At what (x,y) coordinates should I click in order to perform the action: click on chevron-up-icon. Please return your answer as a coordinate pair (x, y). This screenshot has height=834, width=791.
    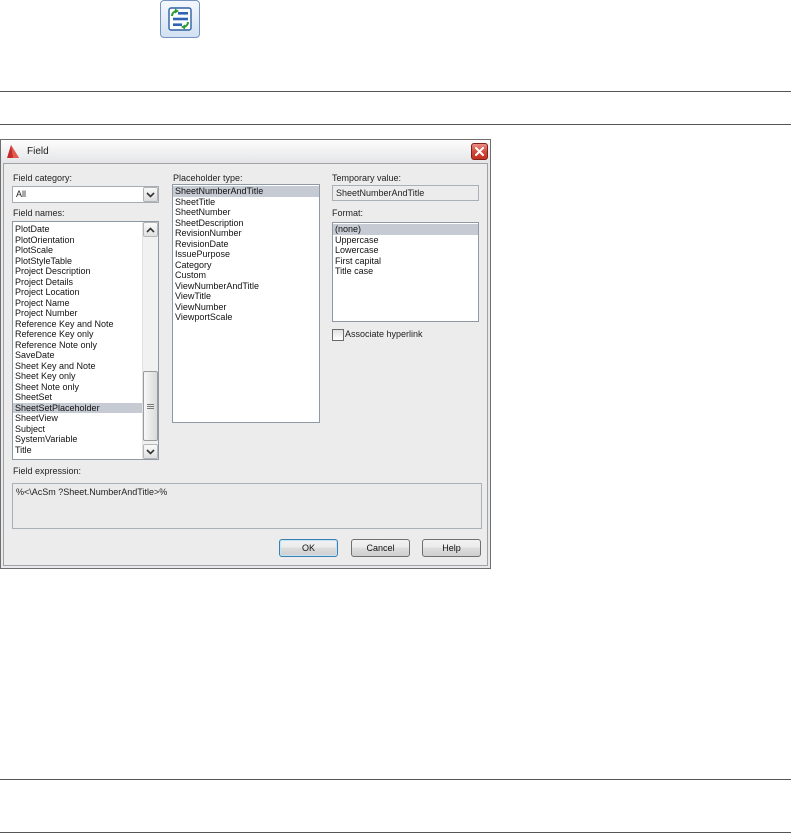
    Looking at the image, I should click on (150, 230).